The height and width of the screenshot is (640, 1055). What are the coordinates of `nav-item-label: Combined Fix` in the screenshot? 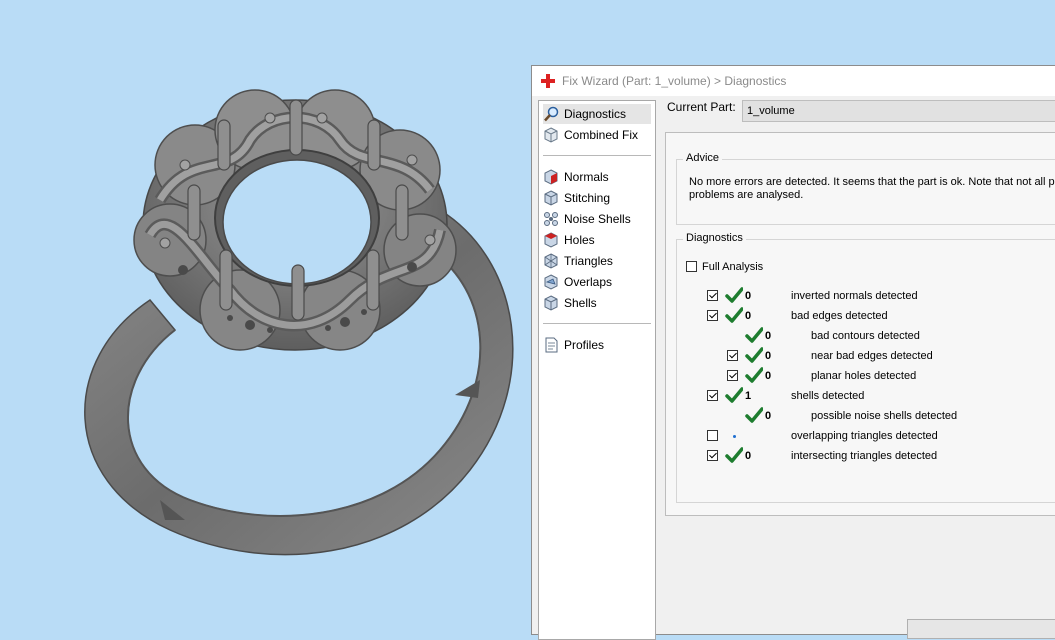 It's located at (601, 135).